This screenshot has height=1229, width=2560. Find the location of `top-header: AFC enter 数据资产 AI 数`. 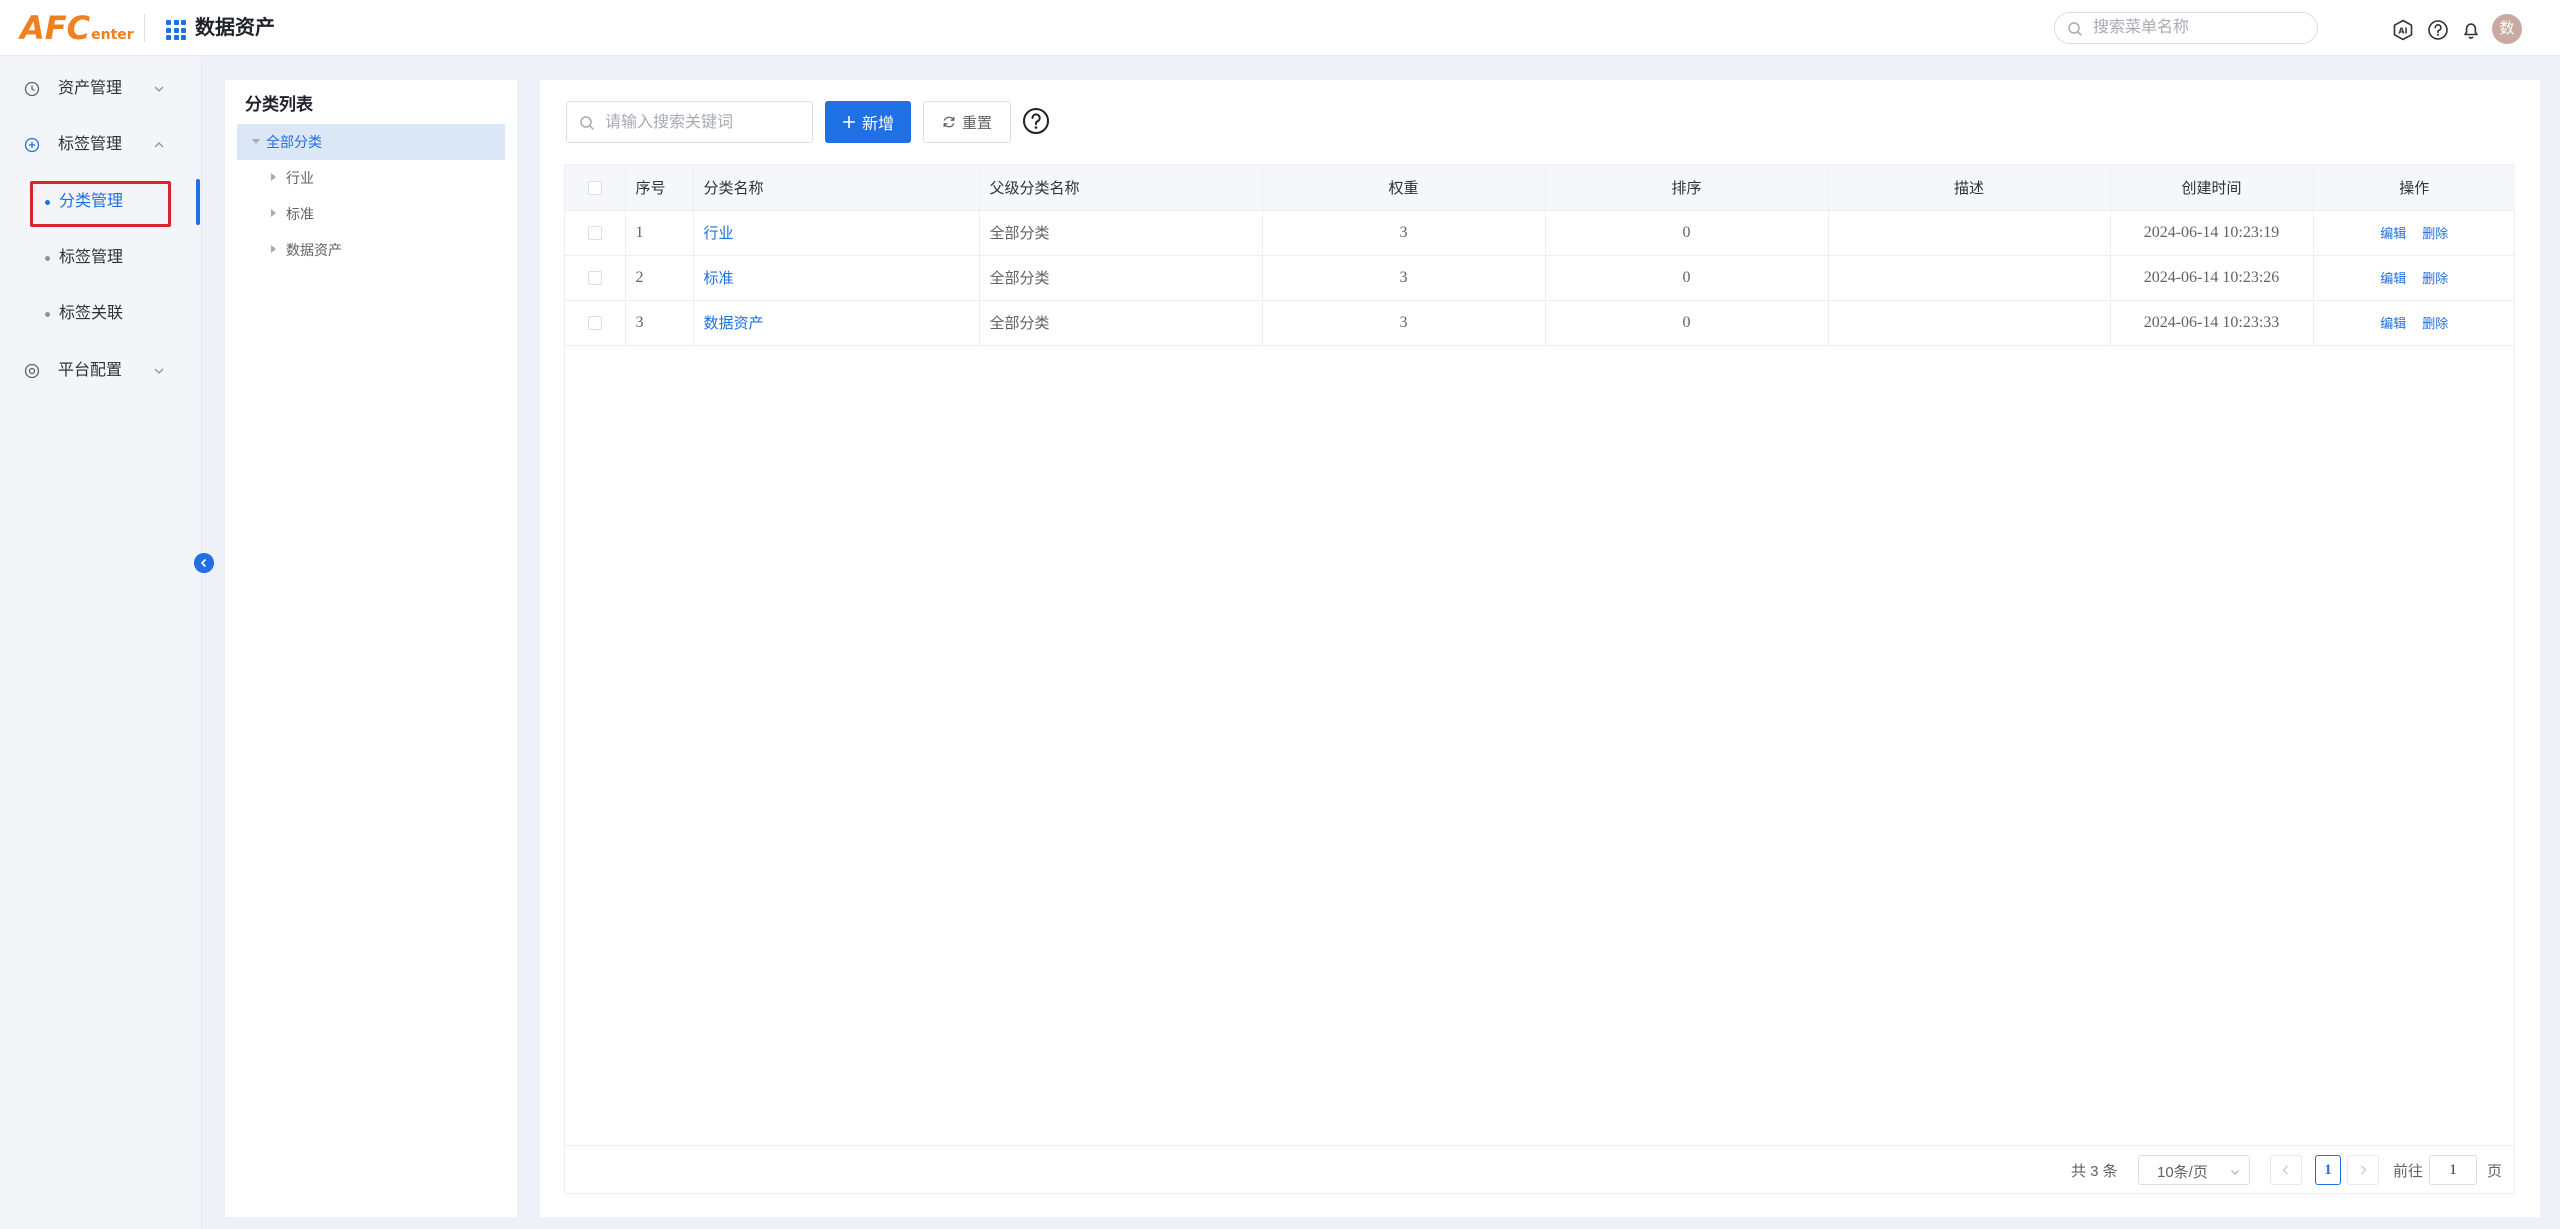

top-header: AFC enter 数据资产 AI 数 is located at coordinates (1280, 28).